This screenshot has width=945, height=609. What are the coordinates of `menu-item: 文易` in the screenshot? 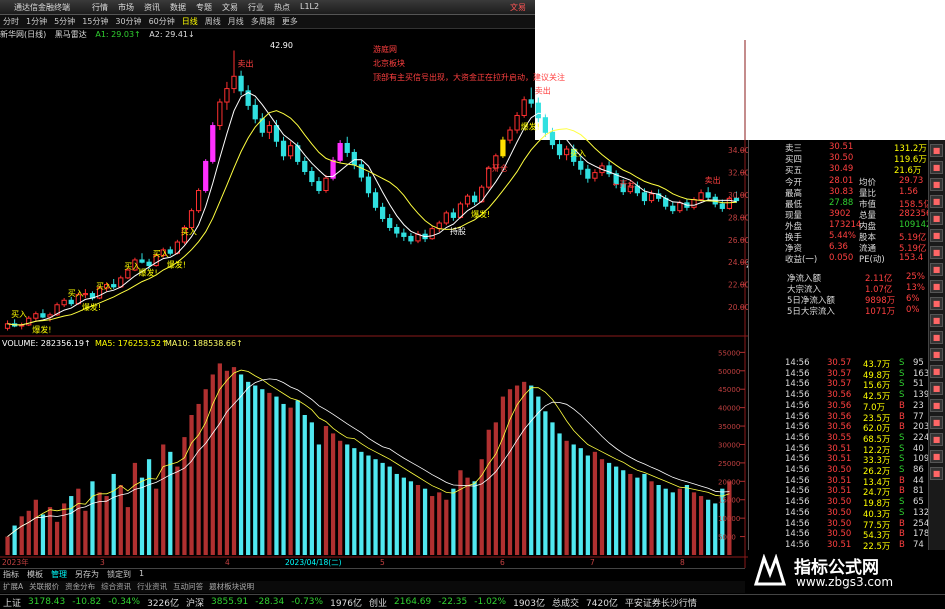 It's located at (230, 7).